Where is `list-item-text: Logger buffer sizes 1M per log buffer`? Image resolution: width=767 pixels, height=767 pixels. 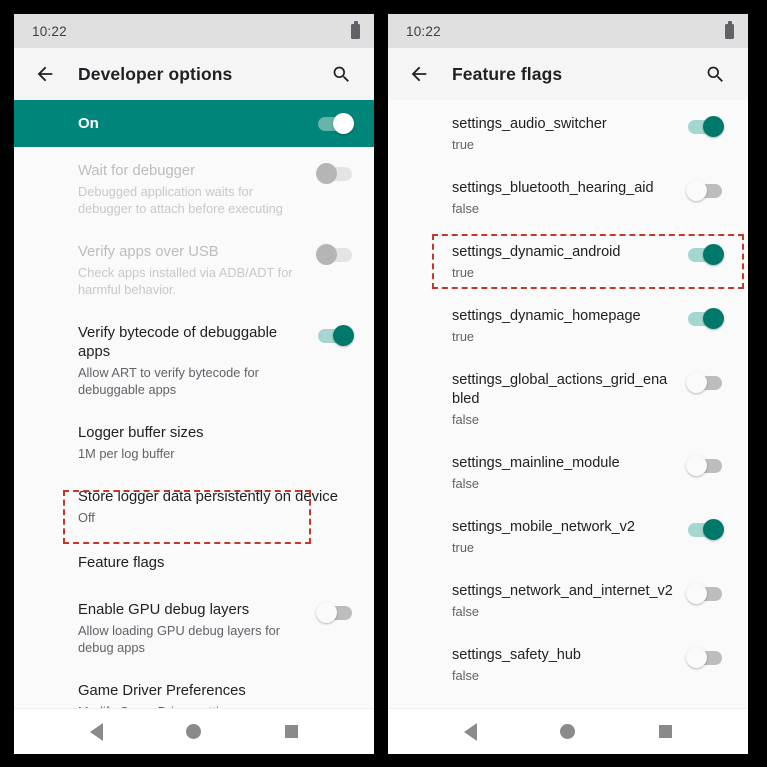 list-item-text: Logger buffer sizes 1M per log buffer is located at coordinates (216, 443).